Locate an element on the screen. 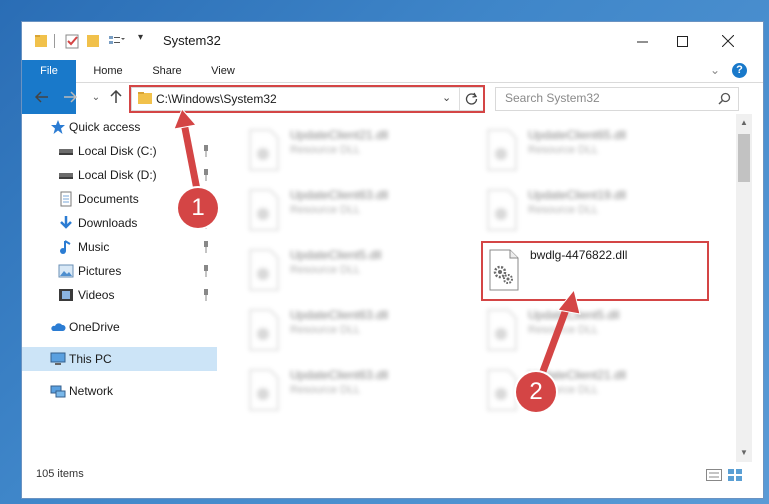  item-count: 105 items is located at coordinates (60, 474).